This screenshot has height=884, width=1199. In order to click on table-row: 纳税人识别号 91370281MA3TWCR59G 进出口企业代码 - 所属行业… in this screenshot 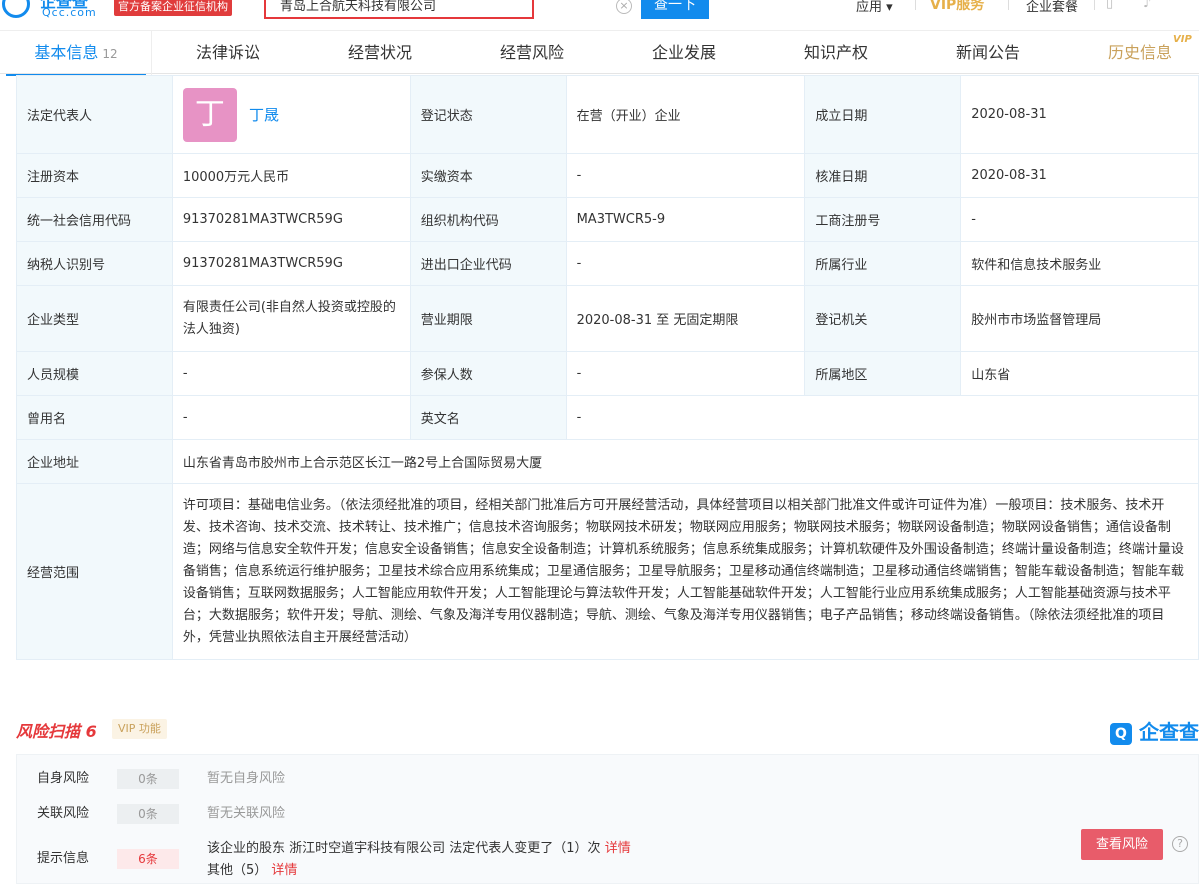, I will do `click(607, 263)`.